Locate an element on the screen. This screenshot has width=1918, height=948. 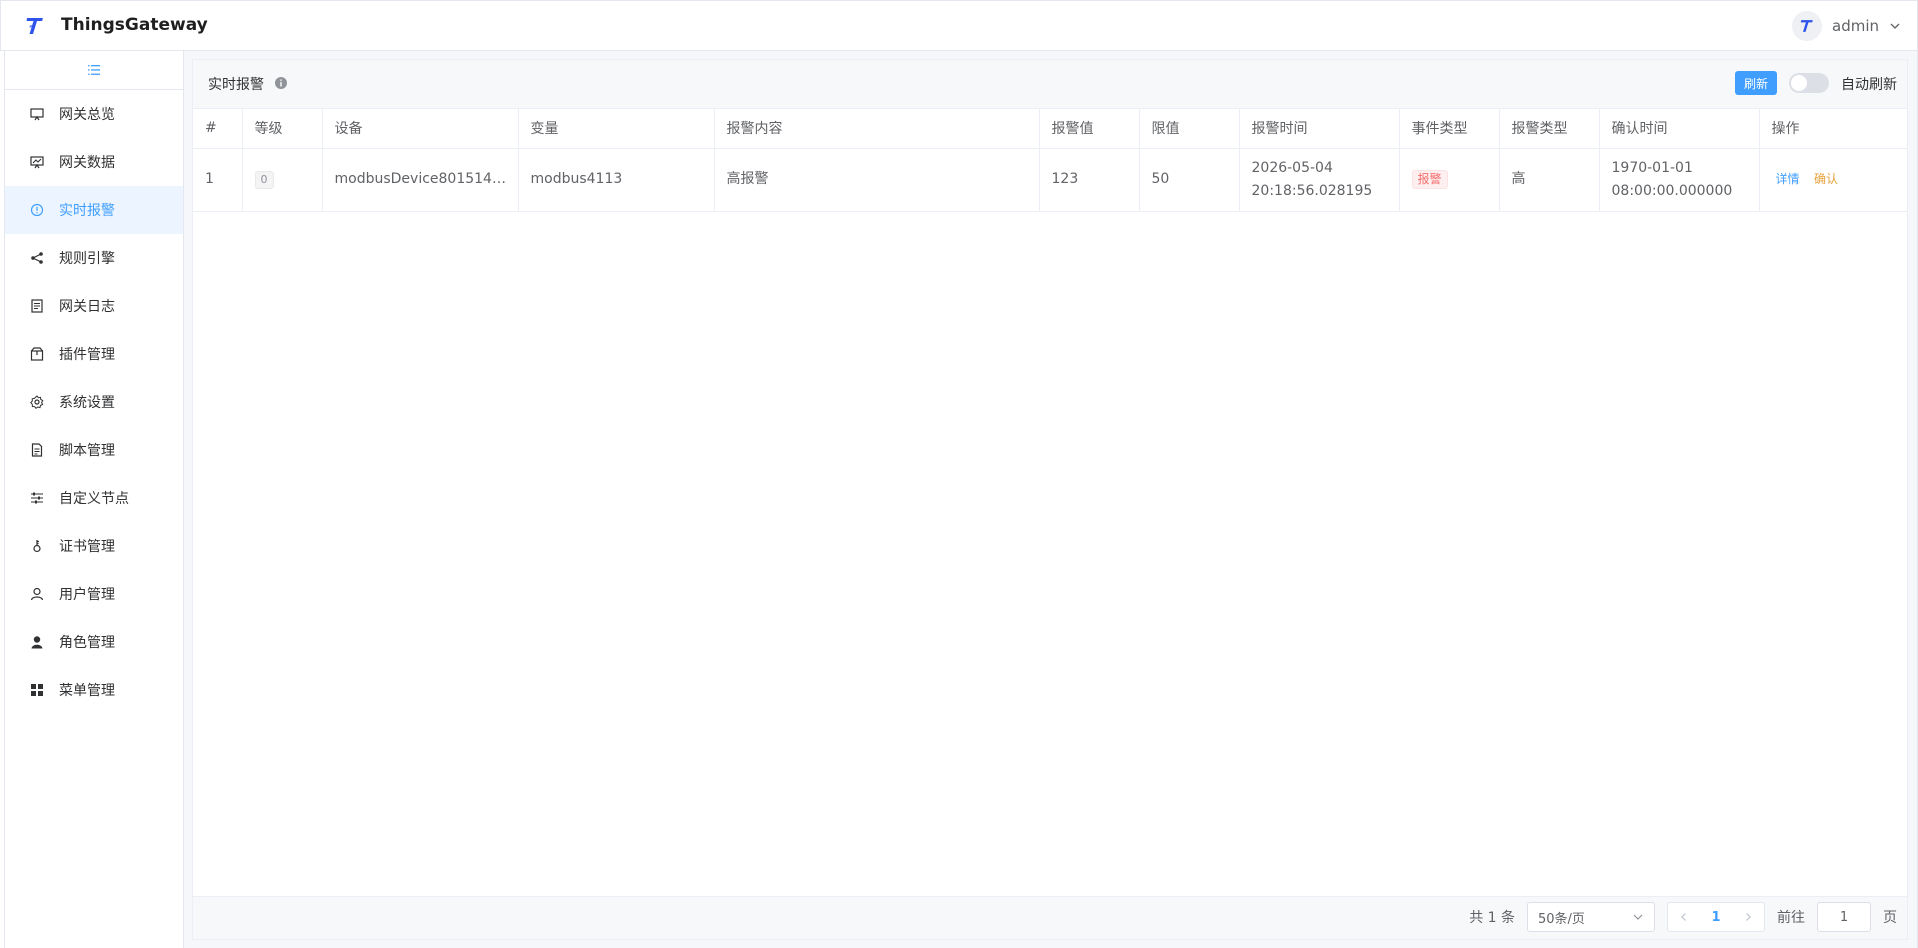
user-name: admin is located at coordinates (1855, 26).